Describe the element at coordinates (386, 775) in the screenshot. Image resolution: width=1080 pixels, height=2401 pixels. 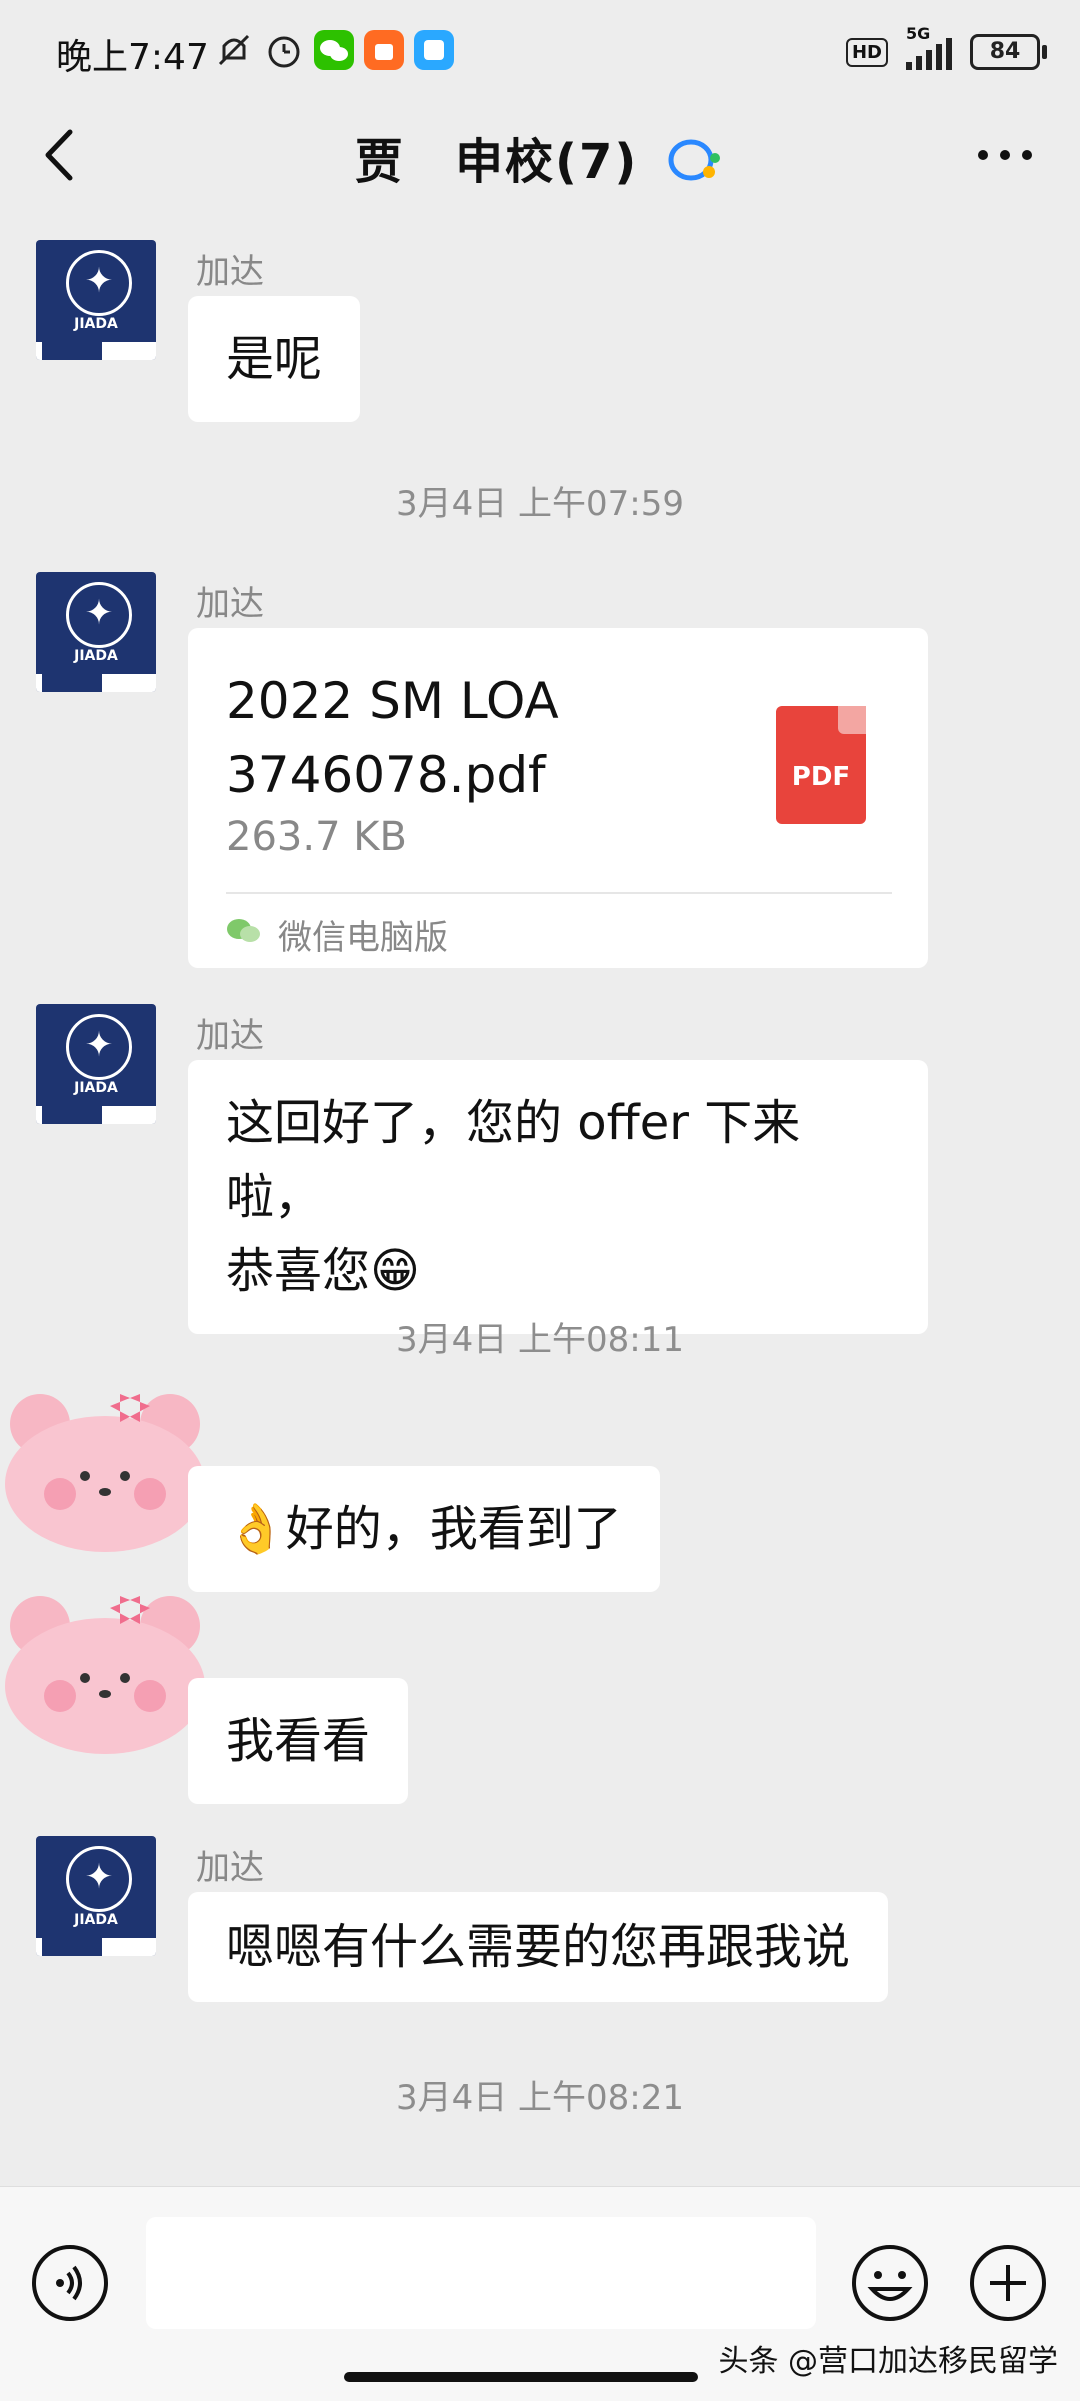
I see `file-name-line2: 3746078.pdf` at that location.